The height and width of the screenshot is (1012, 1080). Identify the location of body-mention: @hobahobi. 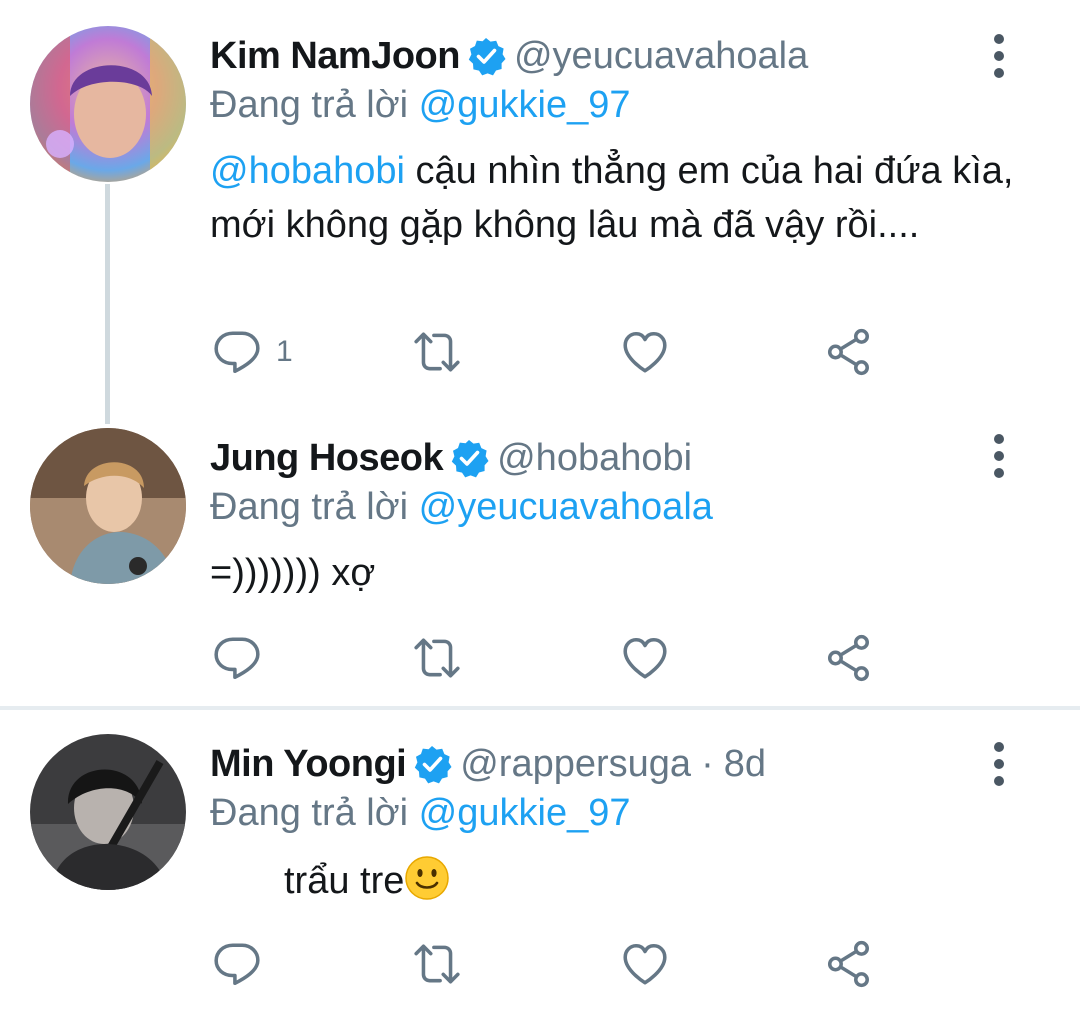
(307, 171).